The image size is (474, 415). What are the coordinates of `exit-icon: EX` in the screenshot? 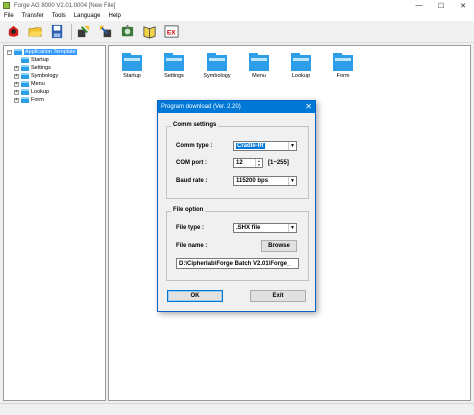 It's located at (171, 31).